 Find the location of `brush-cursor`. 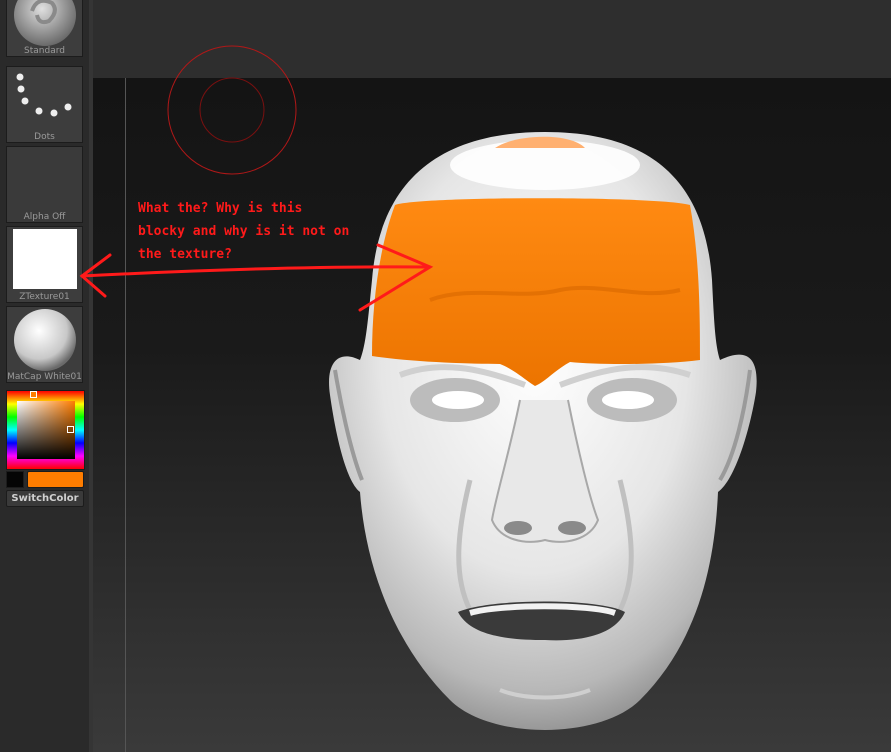

brush-cursor is located at coordinates (232, 110).